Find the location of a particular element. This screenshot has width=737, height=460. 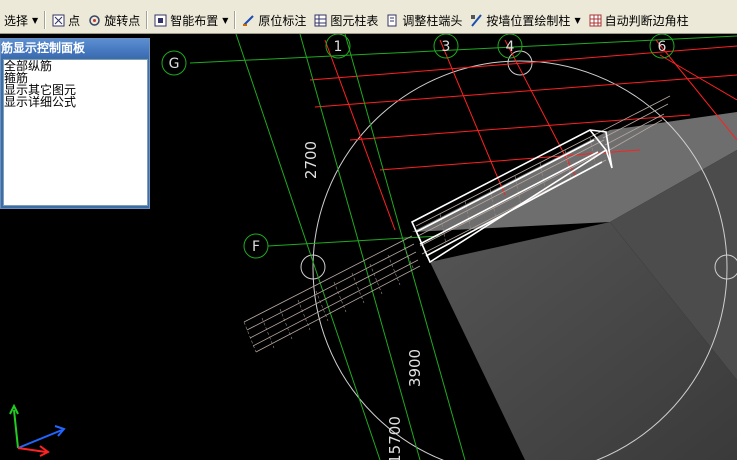

element-column-table-button: 图元柱表 is located at coordinates (346, 20).